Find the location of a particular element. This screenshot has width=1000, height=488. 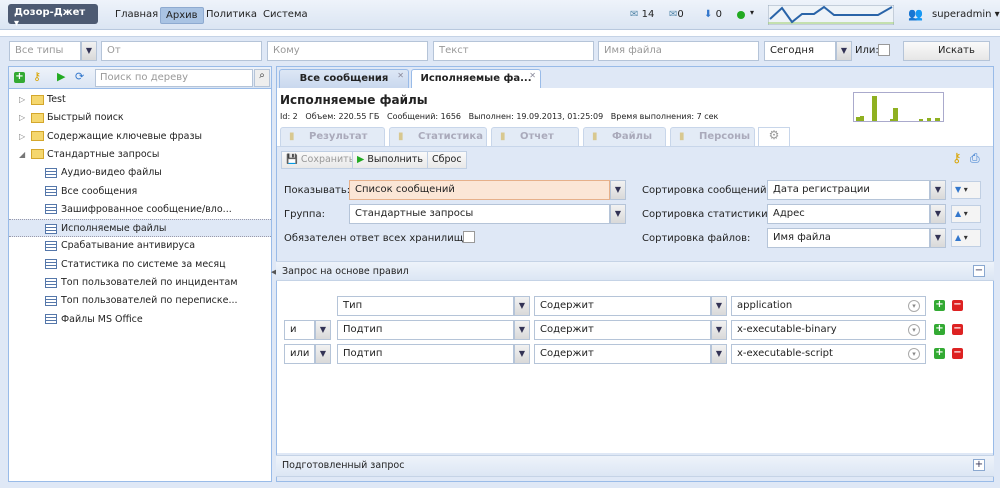

tree-item: Файлы MS Office is located at coordinates (140, 320).